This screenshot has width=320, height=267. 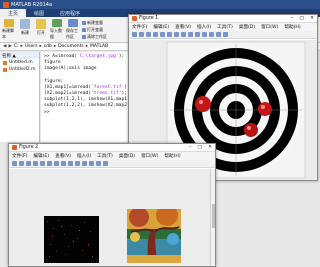 I want to click on list-item: Untitled2.m, so click(x=19, y=69).